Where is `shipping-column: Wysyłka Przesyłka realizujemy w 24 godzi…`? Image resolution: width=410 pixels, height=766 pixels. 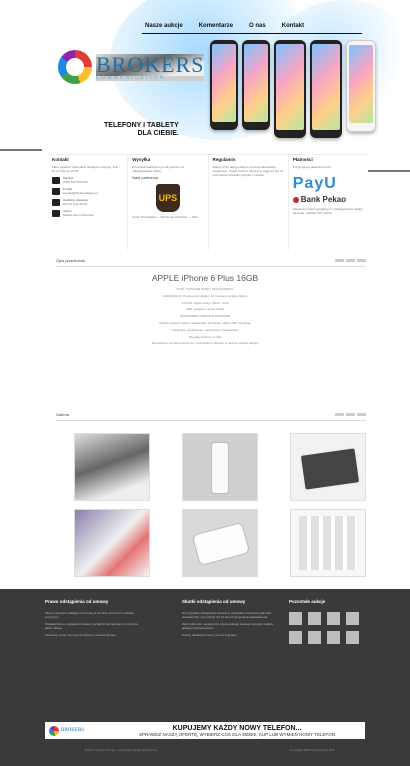
shipping-column: Wysyłka Przesyłka realizujemy w 24 godzi… is located at coordinates (168, 202).